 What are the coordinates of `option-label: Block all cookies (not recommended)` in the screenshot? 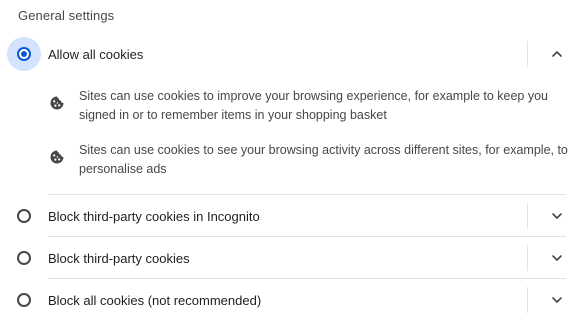 It's located at (155, 300).